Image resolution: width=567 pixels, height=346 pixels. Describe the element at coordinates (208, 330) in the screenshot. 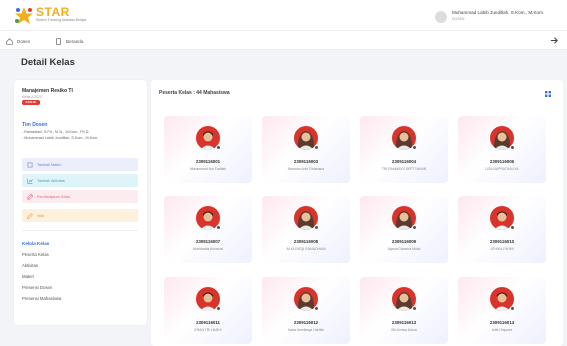

I see `student-name: ERAN TRI HADHI` at that location.